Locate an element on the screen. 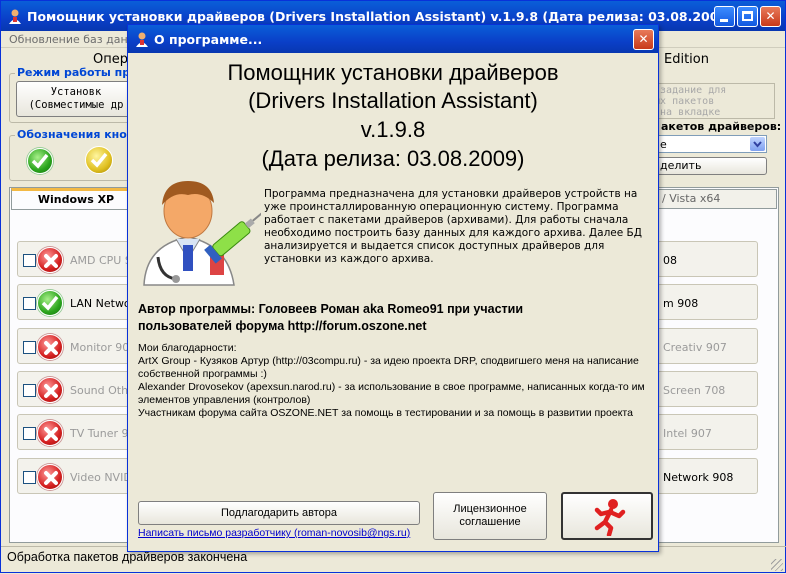 The image size is (786, 574). driver-label: TV Tuner 90 is located at coordinates (99, 433).